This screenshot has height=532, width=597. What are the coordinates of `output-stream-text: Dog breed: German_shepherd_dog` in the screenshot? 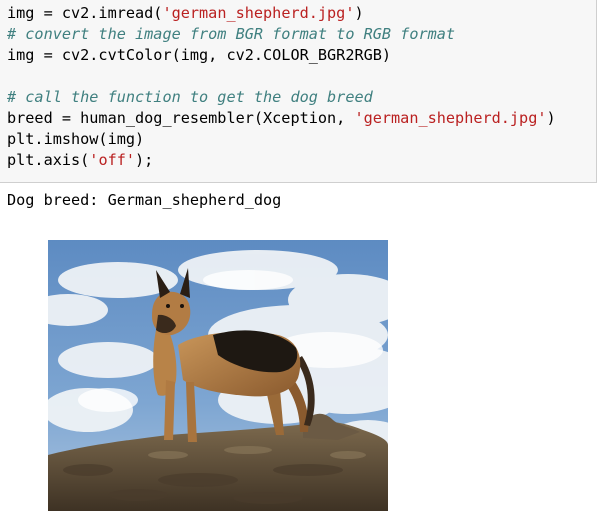 It's located at (144, 200).